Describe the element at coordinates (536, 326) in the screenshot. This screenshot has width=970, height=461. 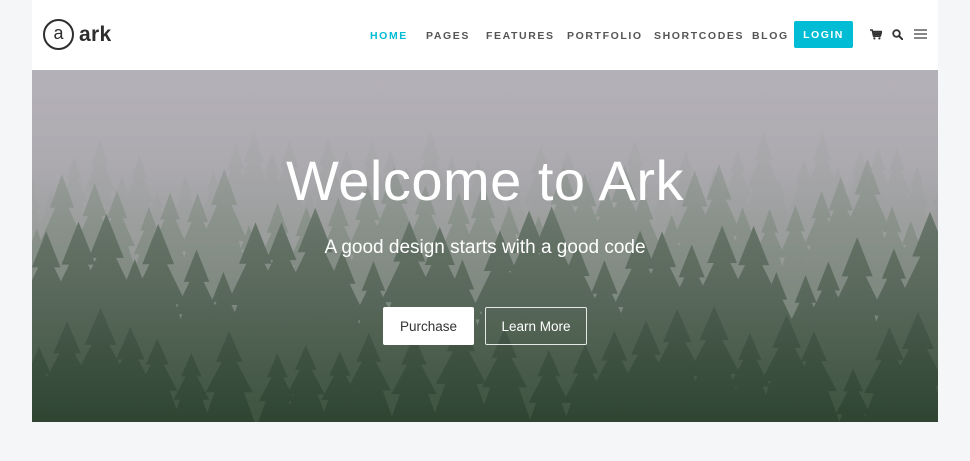
I see `learn-more-button: Learn More` at that location.